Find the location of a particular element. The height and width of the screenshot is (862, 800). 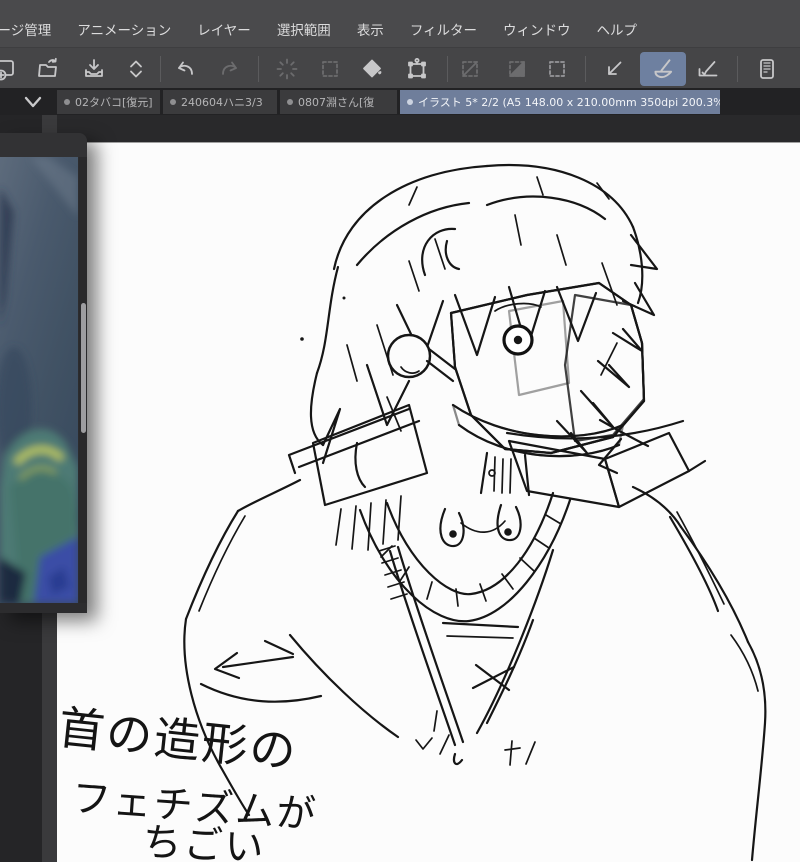

menu-selection: 選択範囲 is located at coordinates (304, 29).